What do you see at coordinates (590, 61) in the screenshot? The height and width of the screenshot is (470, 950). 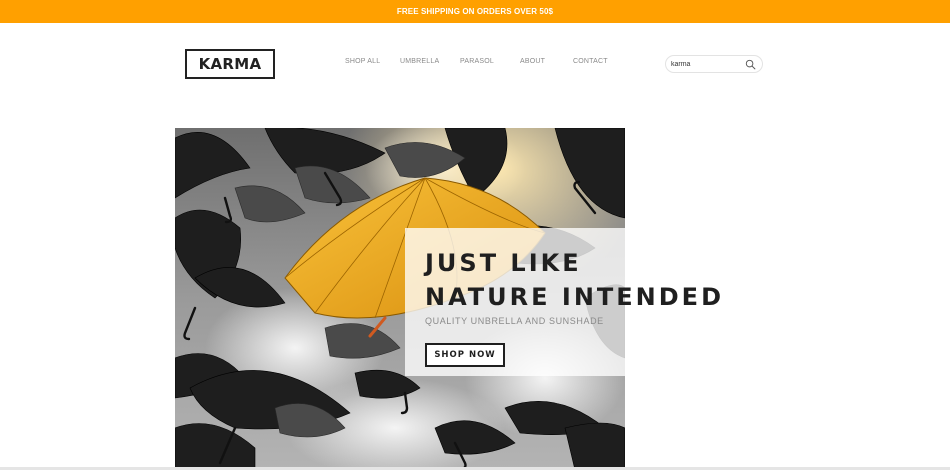 I see `nav-contact: CONTACT` at bounding box center [590, 61].